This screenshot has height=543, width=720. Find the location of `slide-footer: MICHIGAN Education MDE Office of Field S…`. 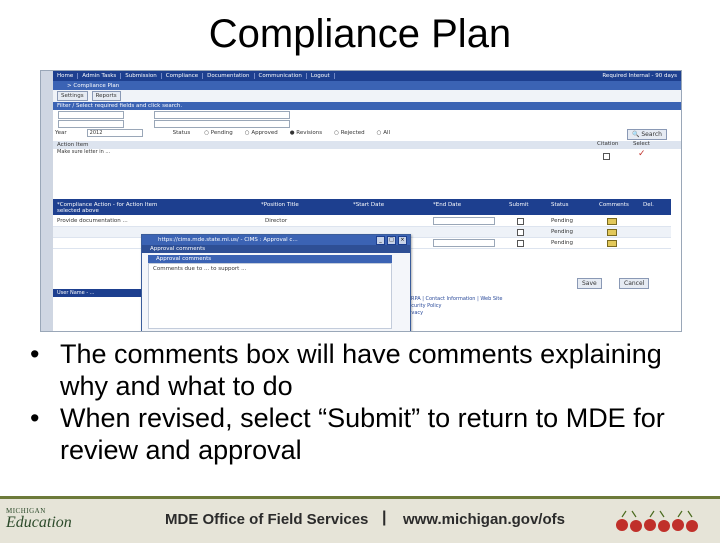

slide-footer: MICHIGAN Education MDE Office of Field S… is located at coordinates (360, 519).